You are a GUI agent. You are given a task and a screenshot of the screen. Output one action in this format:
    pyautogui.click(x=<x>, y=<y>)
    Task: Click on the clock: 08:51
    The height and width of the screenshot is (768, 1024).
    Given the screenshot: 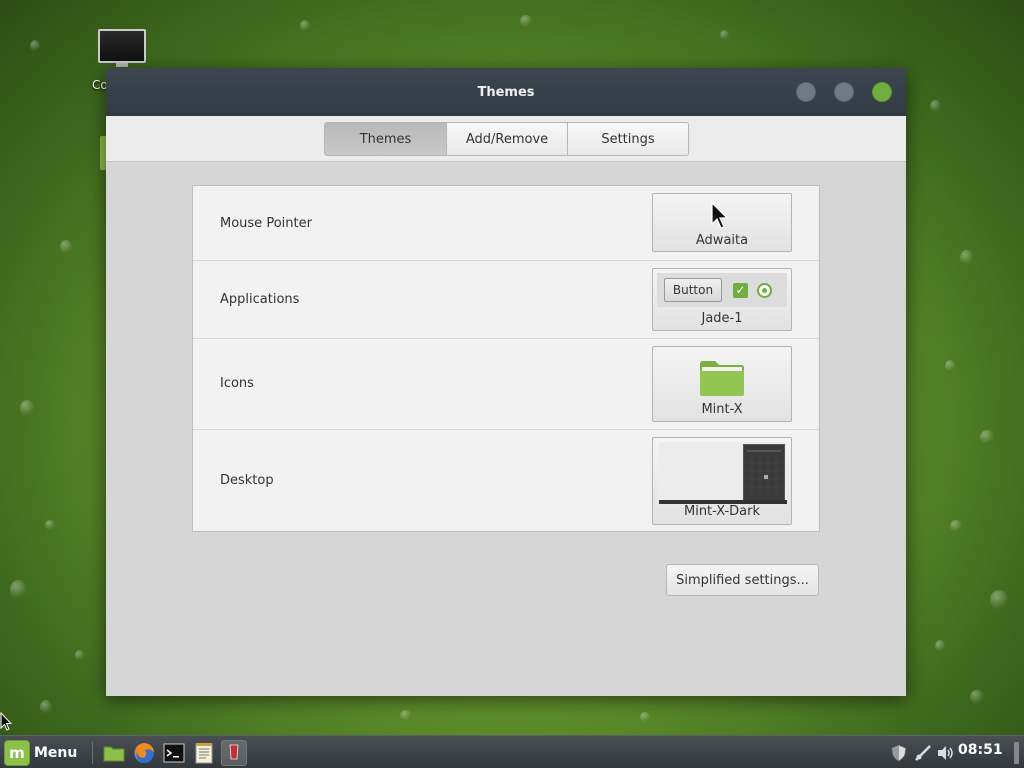 What is the action you would take?
    pyautogui.click(x=980, y=750)
    